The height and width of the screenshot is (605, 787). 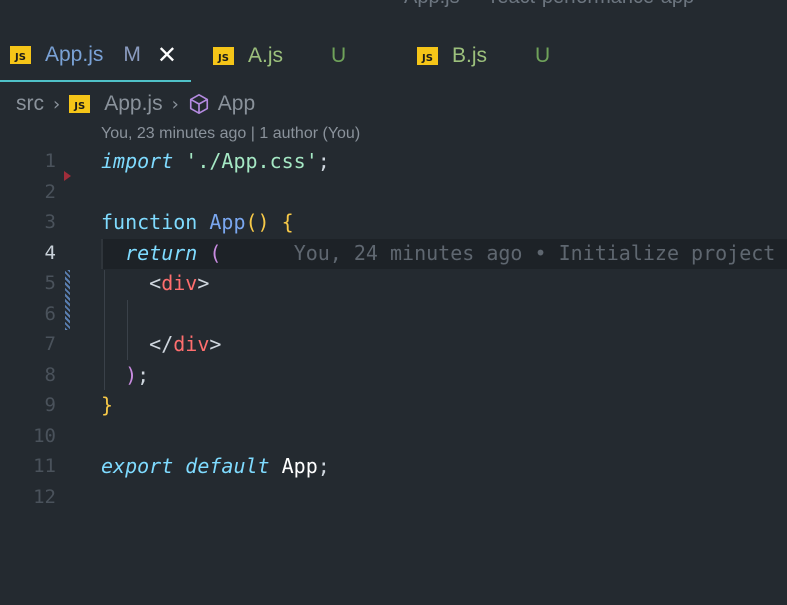 I want to click on code-text: function App() {, so click(x=197, y=222).